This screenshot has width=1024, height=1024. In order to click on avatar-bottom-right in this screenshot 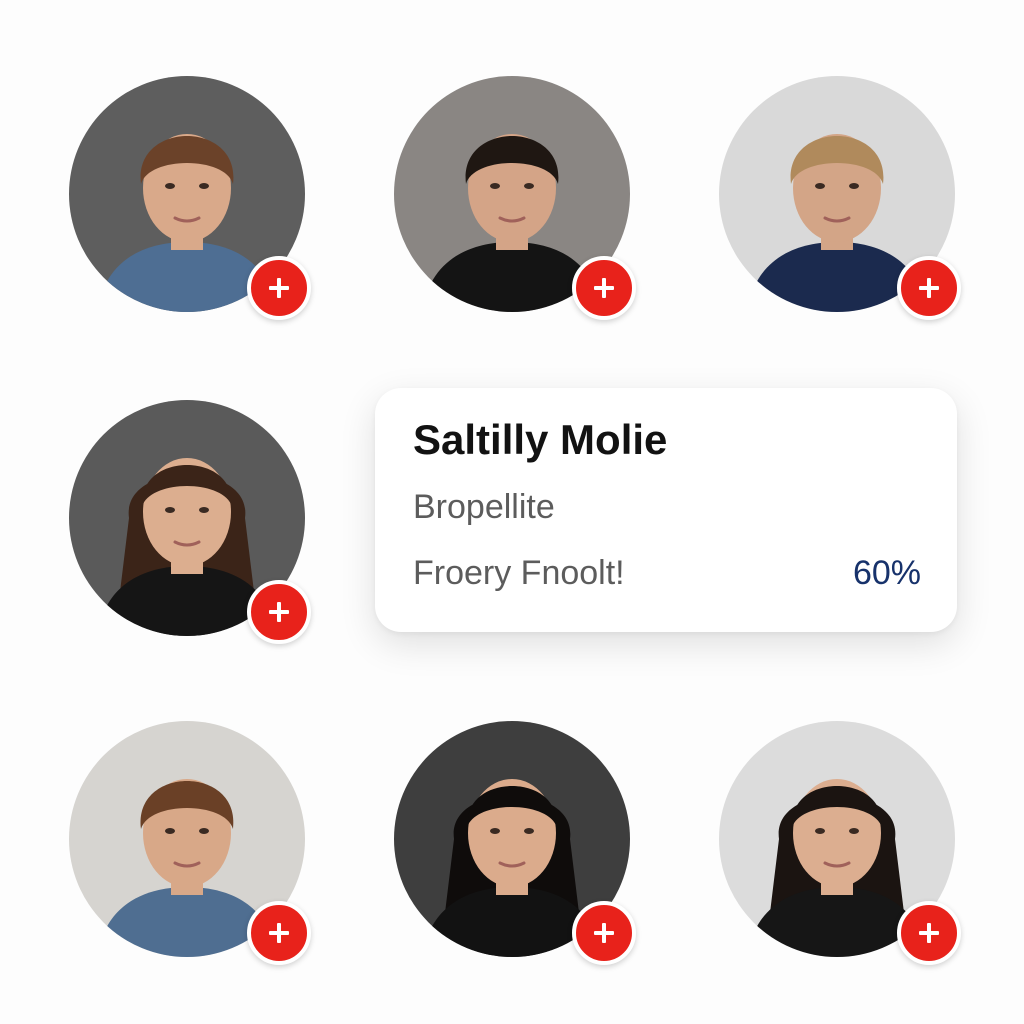, I will do `click(840, 843)`.